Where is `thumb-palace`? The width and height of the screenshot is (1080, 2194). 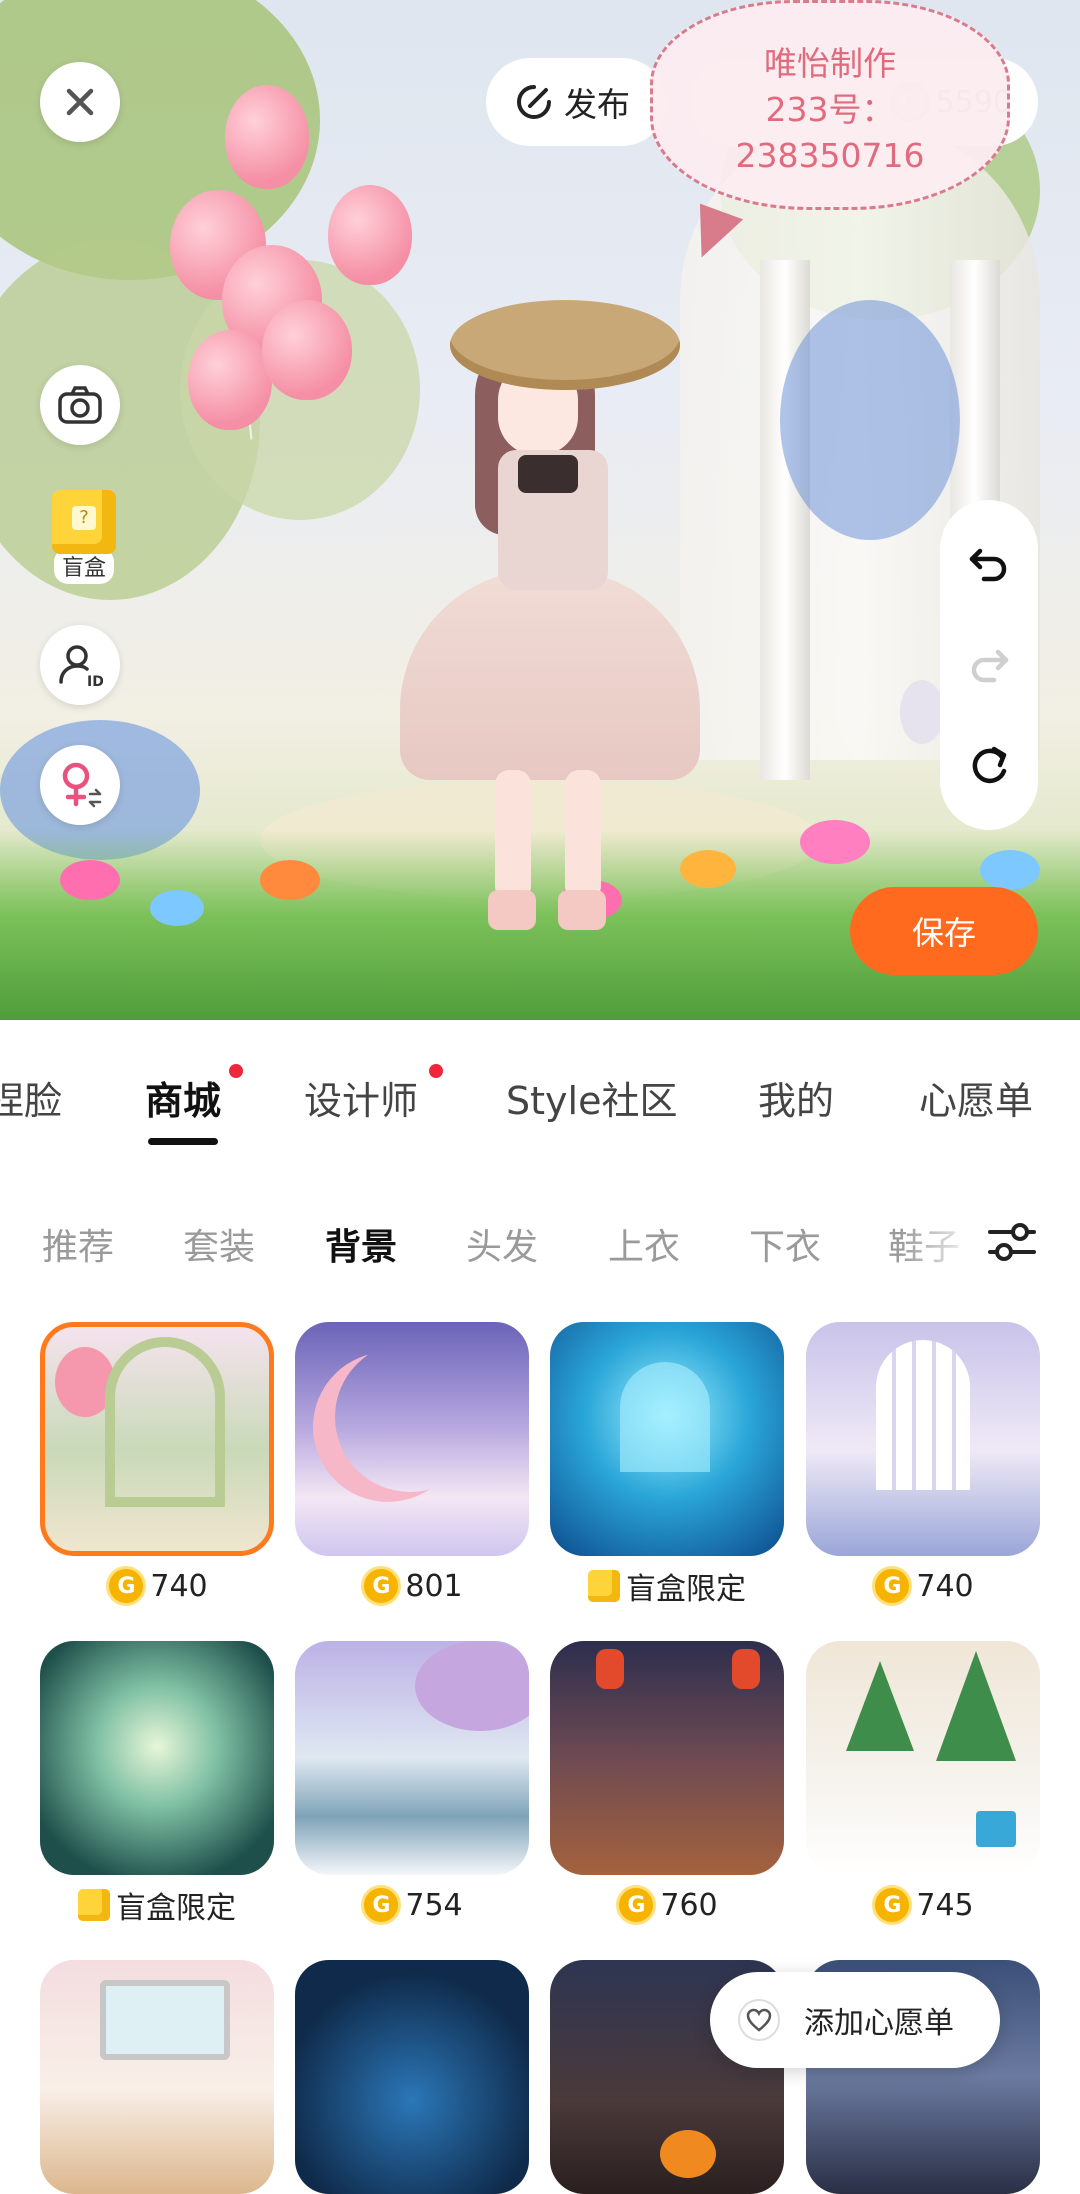 thumb-palace is located at coordinates (665, 1417).